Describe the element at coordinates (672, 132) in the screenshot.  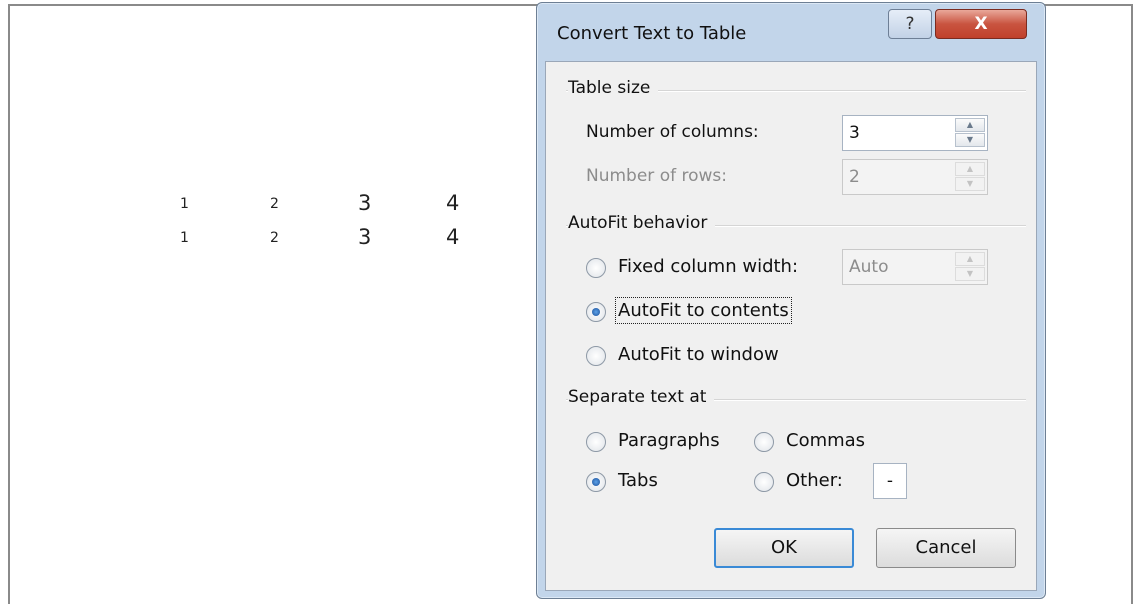
I see `columns-label: Number of columns:` at that location.